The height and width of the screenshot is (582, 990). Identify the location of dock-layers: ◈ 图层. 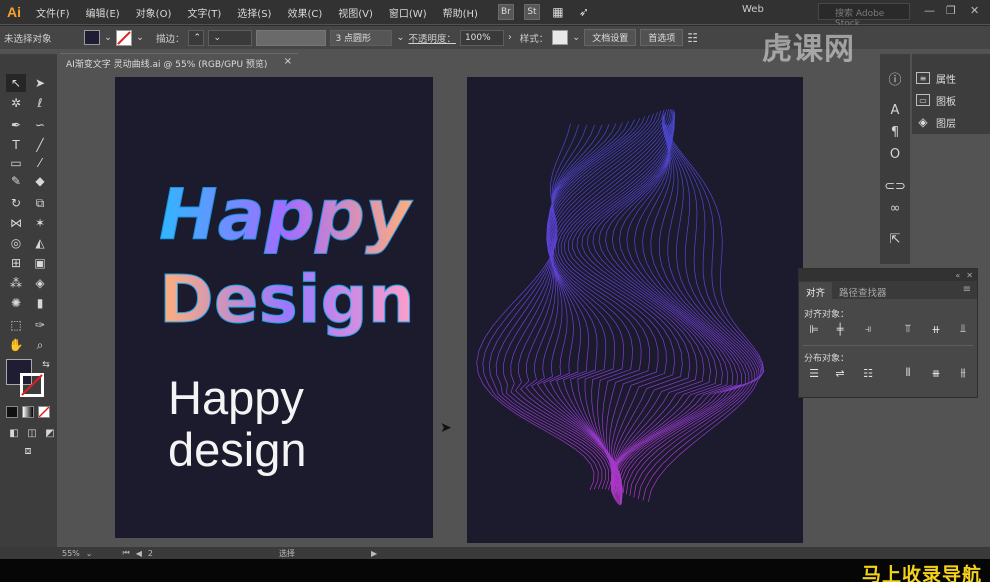
(936, 122).